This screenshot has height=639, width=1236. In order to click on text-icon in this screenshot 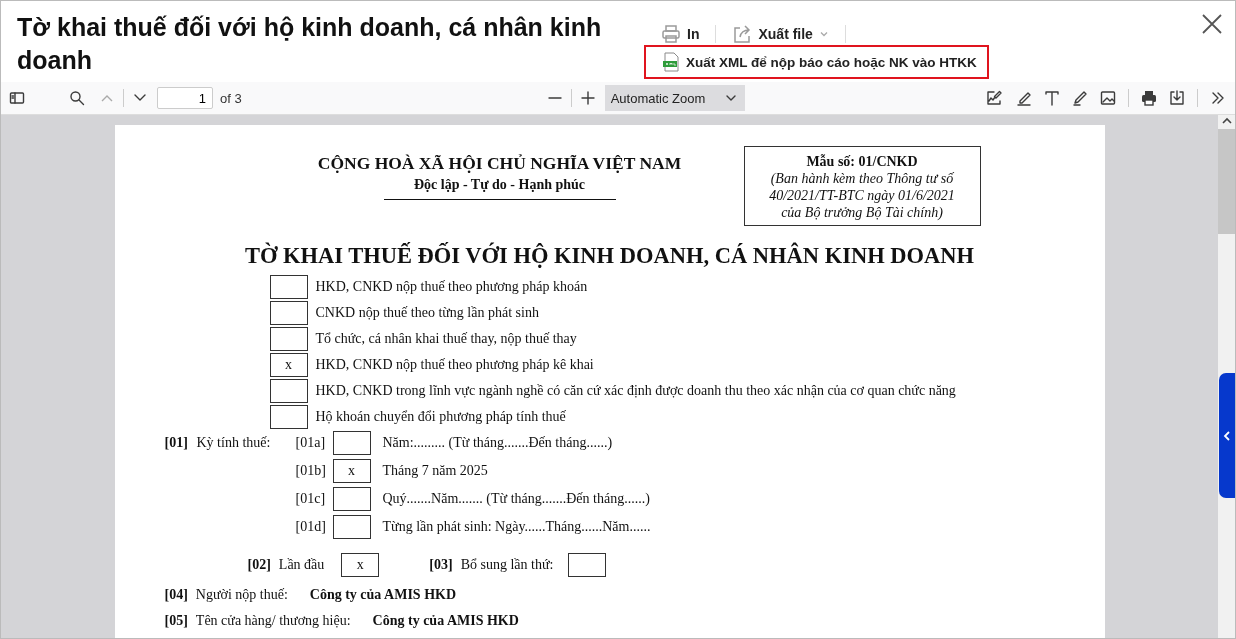, I will do `click(1052, 98)`.